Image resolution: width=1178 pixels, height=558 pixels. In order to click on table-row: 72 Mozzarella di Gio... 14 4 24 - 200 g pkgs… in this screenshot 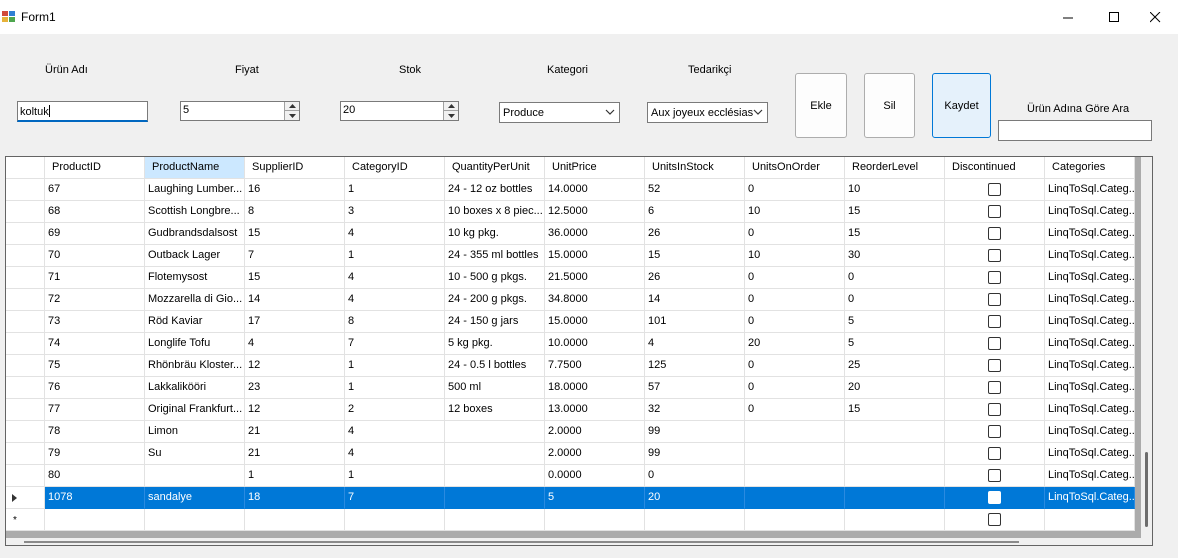, I will do `click(570, 300)`.